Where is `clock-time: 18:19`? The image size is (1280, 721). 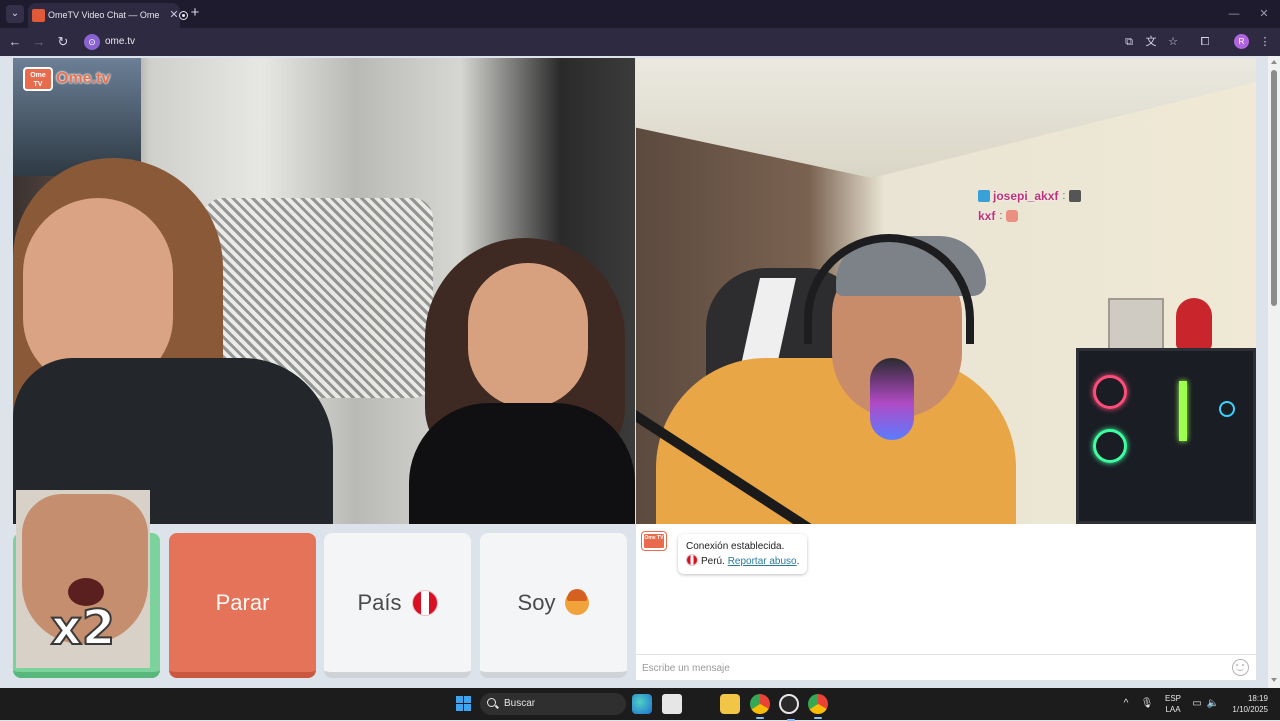 clock-time: 18:19 is located at coordinates (1257, 698).